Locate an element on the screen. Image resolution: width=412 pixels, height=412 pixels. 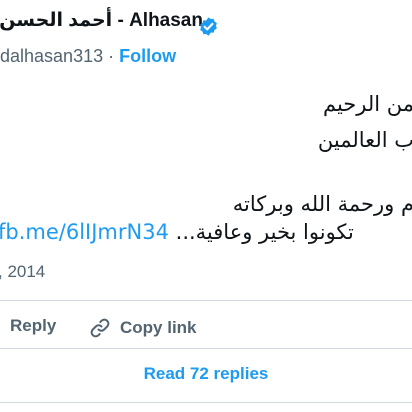
read-replies-button: Read 72 replies is located at coordinates (206, 374).